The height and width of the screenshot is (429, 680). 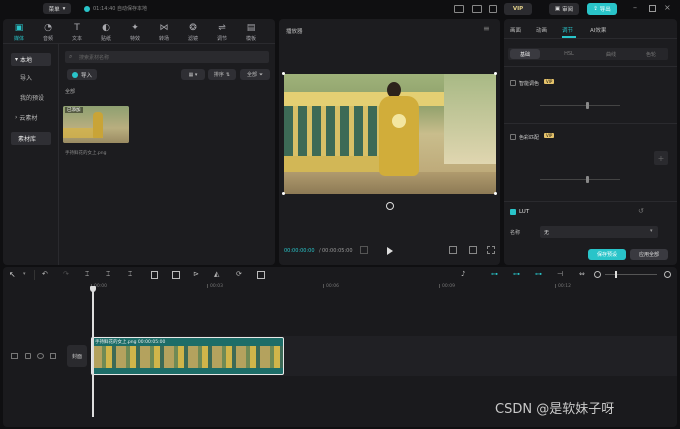 What do you see at coordinates (106, 33) in the screenshot?
I see `tool-sticker: ◐ 贴纸` at bounding box center [106, 33].